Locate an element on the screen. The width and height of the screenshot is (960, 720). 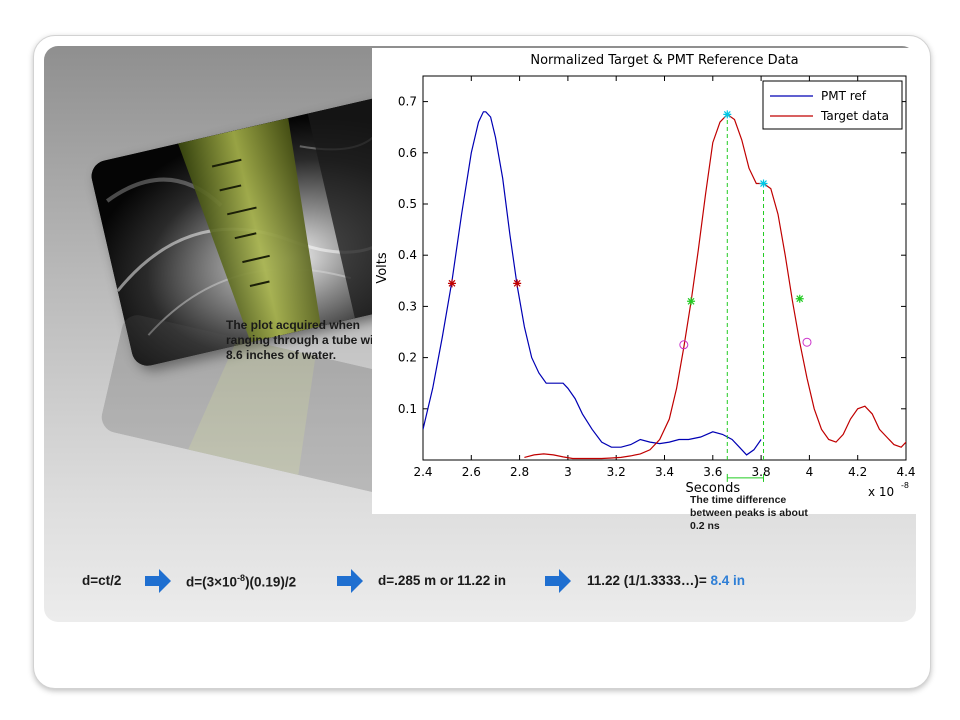
x-tick-label: 3 is located at coordinates (568, 472).